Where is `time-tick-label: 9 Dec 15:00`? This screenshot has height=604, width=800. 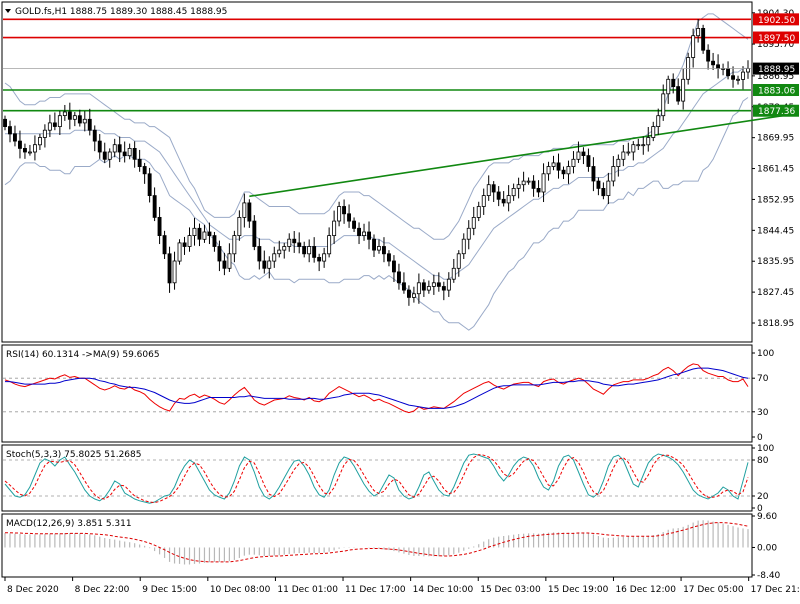
time-tick-label: 9 Dec 15:00 is located at coordinates (169, 590).